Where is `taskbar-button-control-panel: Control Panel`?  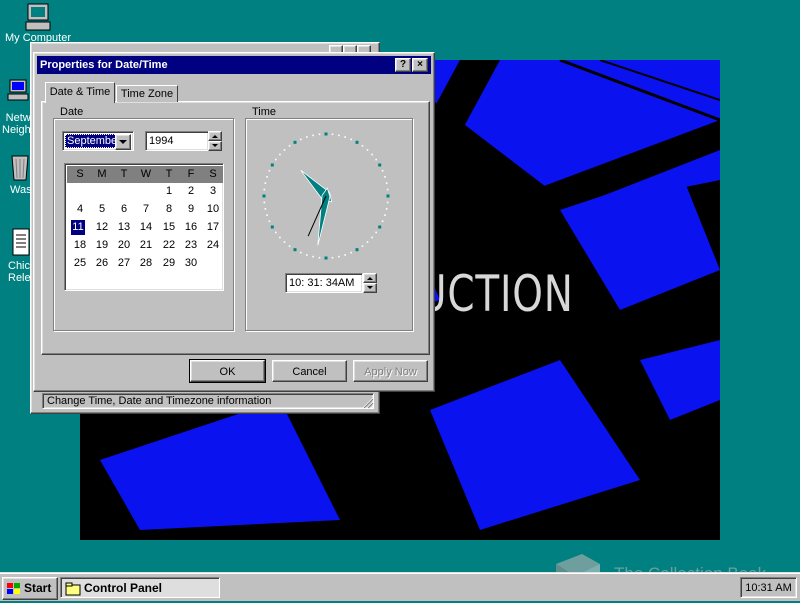
taskbar-button-control-panel: Control Panel is located at coordinates (140, 587).